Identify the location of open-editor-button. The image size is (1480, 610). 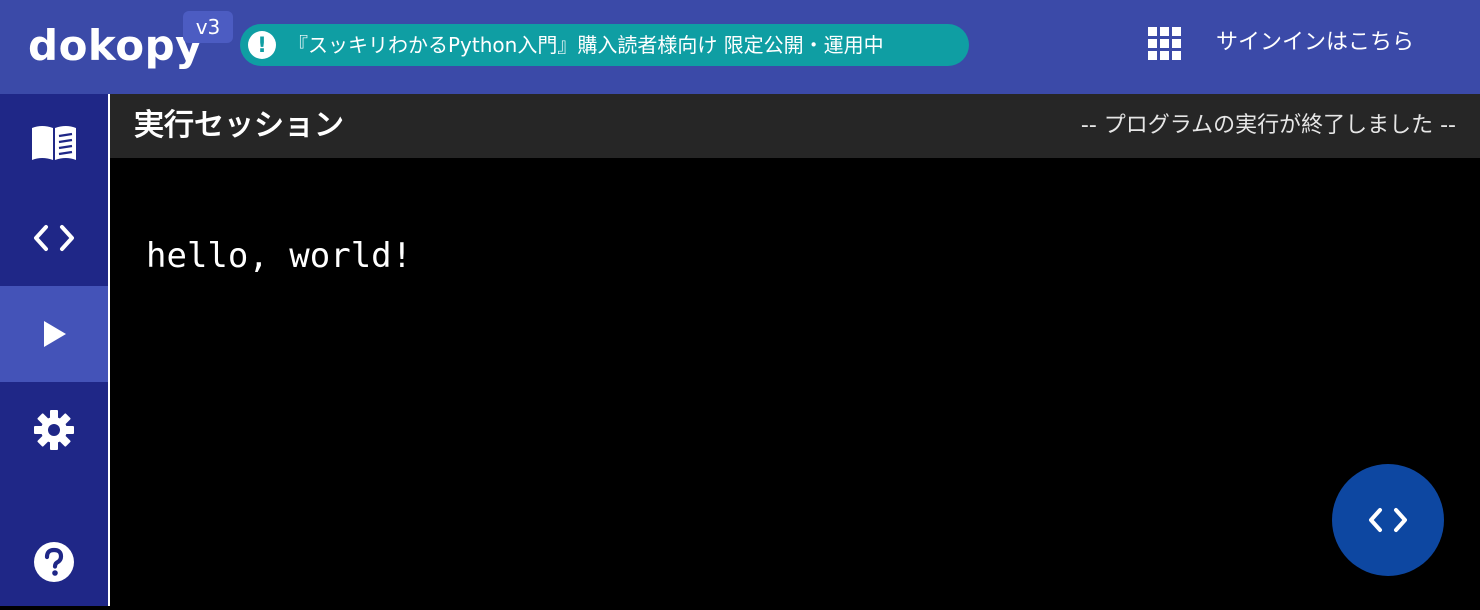
(1388, 520).